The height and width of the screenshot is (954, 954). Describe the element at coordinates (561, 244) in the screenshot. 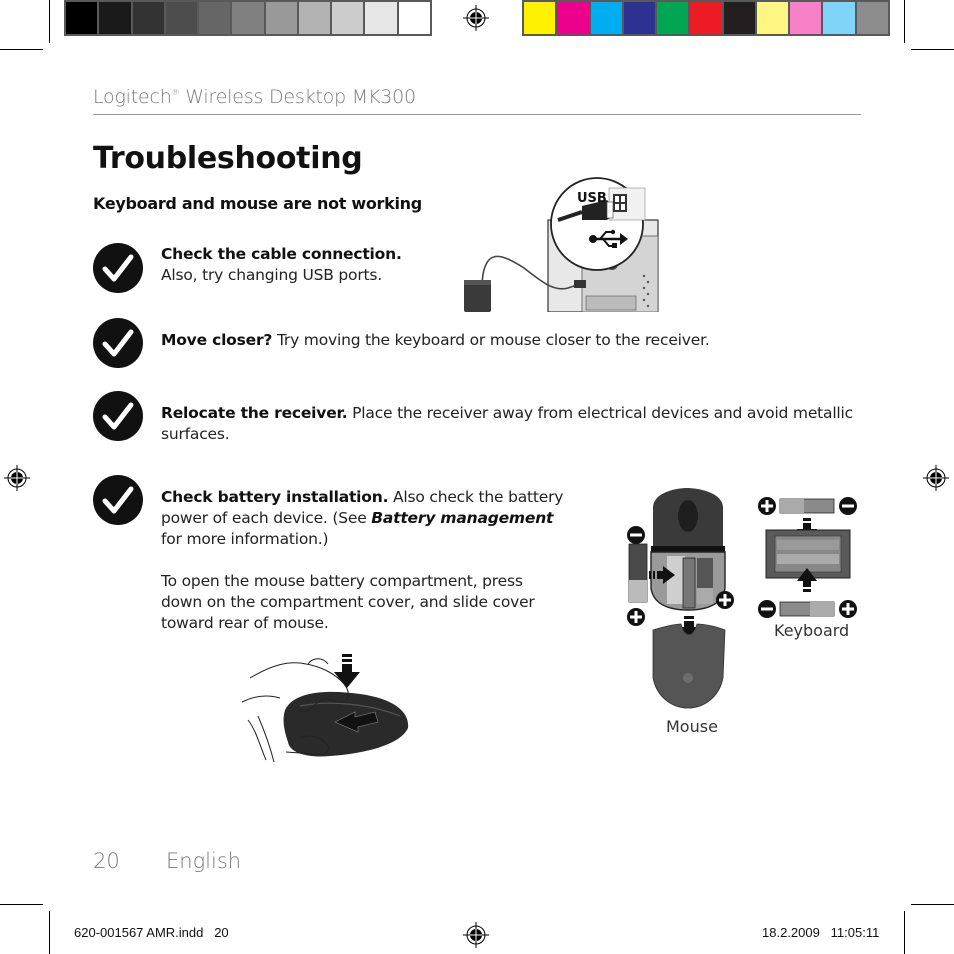

I see `usb-connection-illustration: USB` at that location.